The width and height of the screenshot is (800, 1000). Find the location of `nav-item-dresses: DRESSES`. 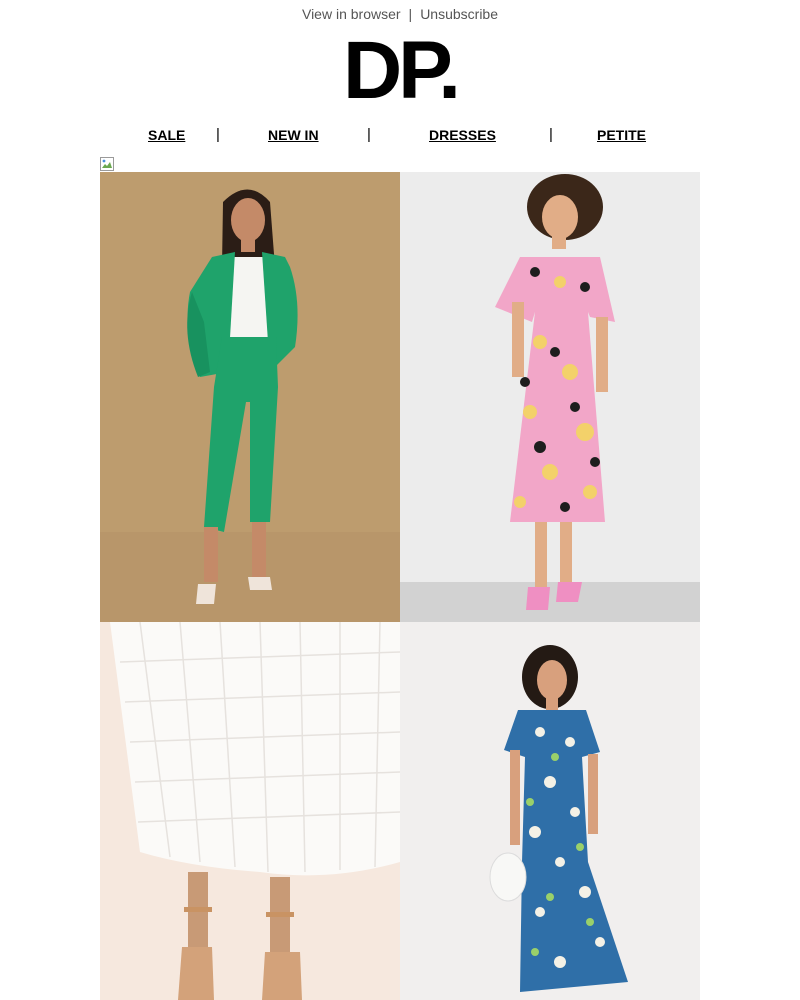

nav-item-dresses: DRESSES is located at coordinates (462, 135).